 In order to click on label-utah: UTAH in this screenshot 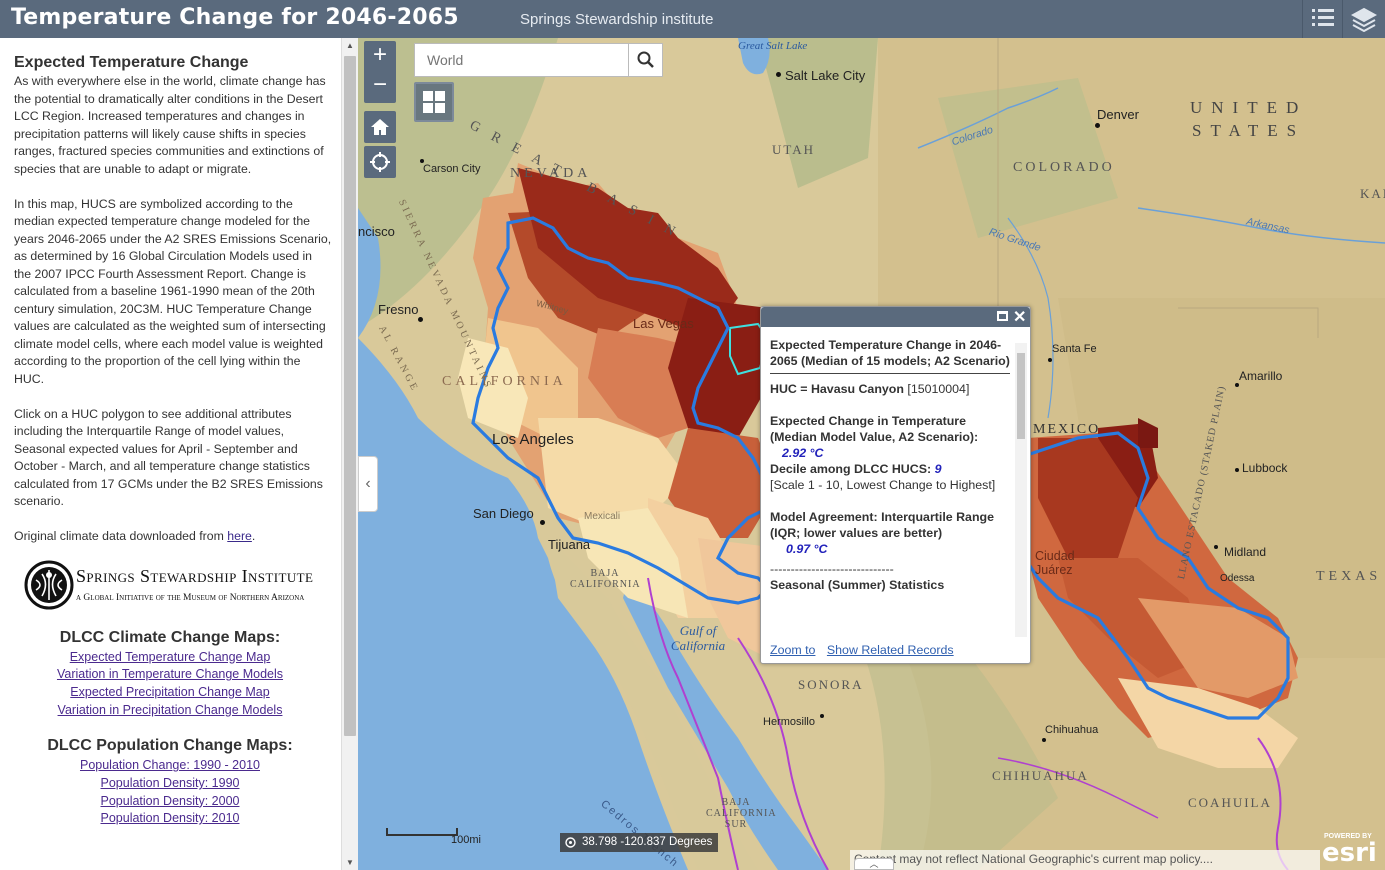, I will do `click(794, 149)`.